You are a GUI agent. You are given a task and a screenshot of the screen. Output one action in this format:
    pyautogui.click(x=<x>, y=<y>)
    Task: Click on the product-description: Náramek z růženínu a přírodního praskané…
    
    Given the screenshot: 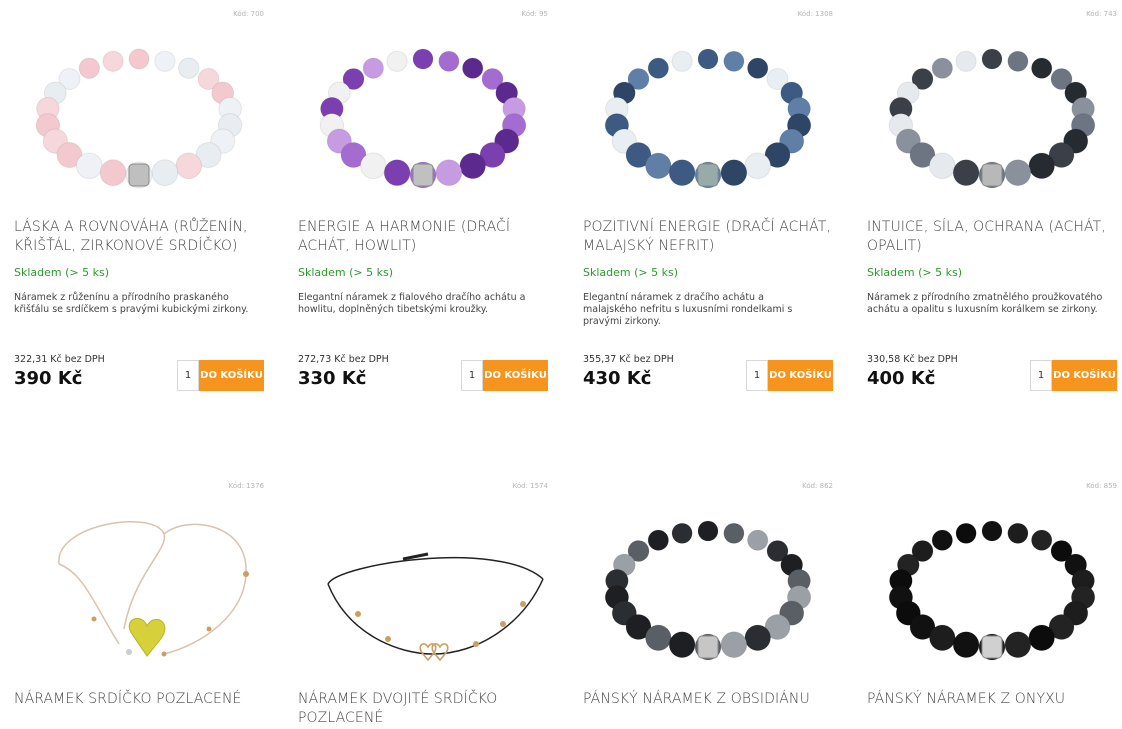 What is the action you would take?
    pyautogui.click(x=131, y=303)
    